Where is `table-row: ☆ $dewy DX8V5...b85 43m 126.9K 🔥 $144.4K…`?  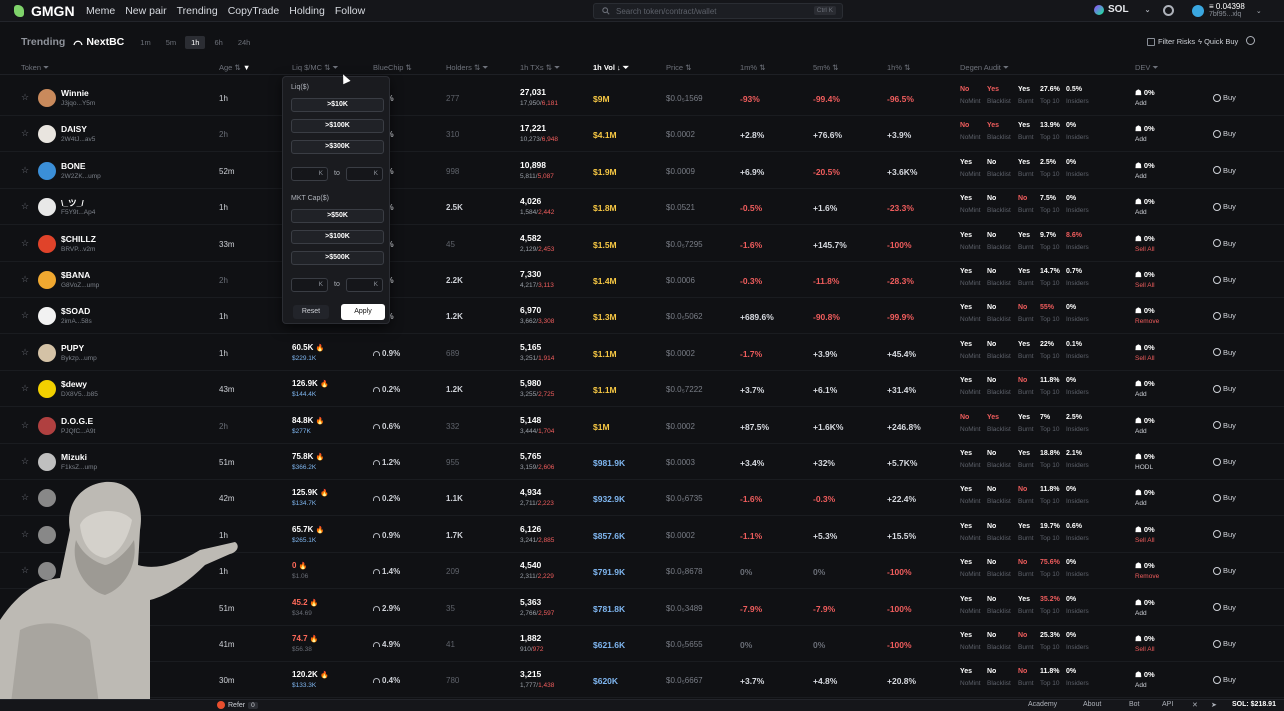
table-row: ☆ $dewy DX8V5...b85 43m 126.9K 🔥 $144.4K… is located at coordinates (642, 389).